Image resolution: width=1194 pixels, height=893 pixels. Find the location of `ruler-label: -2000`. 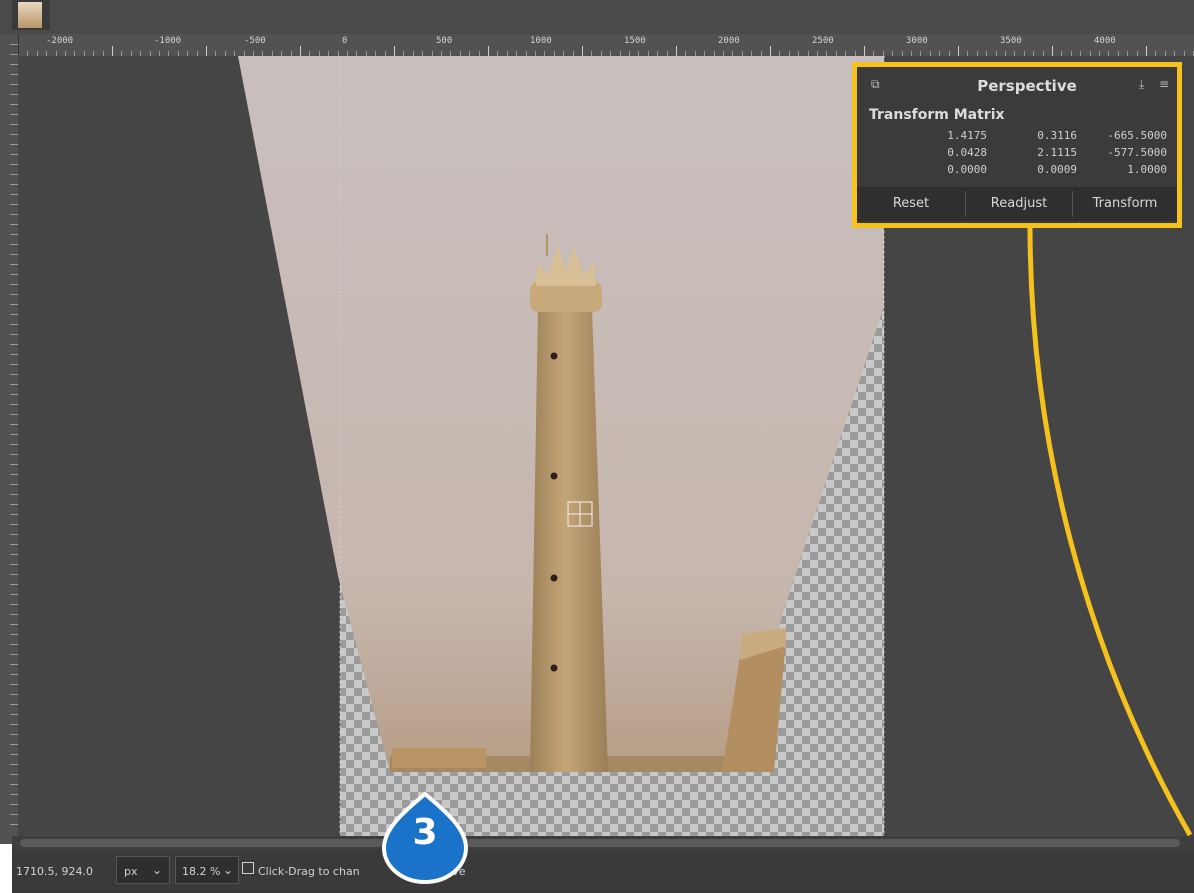

ruler-label: -2000 is located at coordinates (60, 41).